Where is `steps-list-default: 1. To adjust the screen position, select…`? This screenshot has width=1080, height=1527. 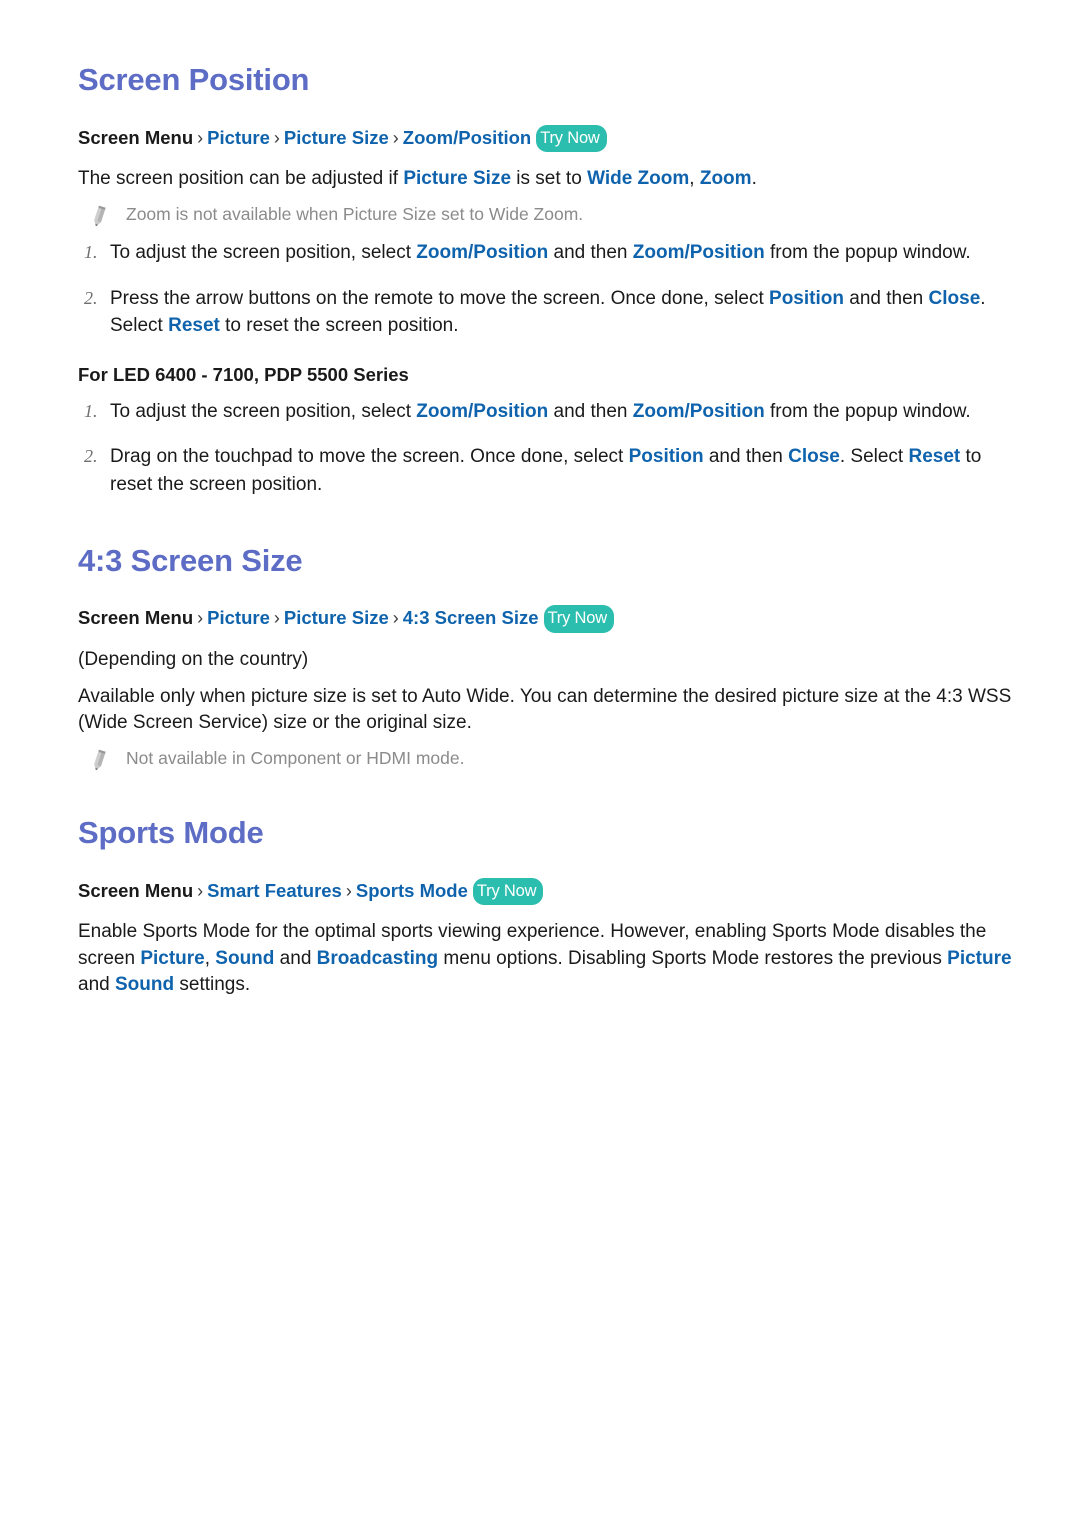
steps-list-default: 1. To adjust the screen position, select… is located at coordinates (548, 289).